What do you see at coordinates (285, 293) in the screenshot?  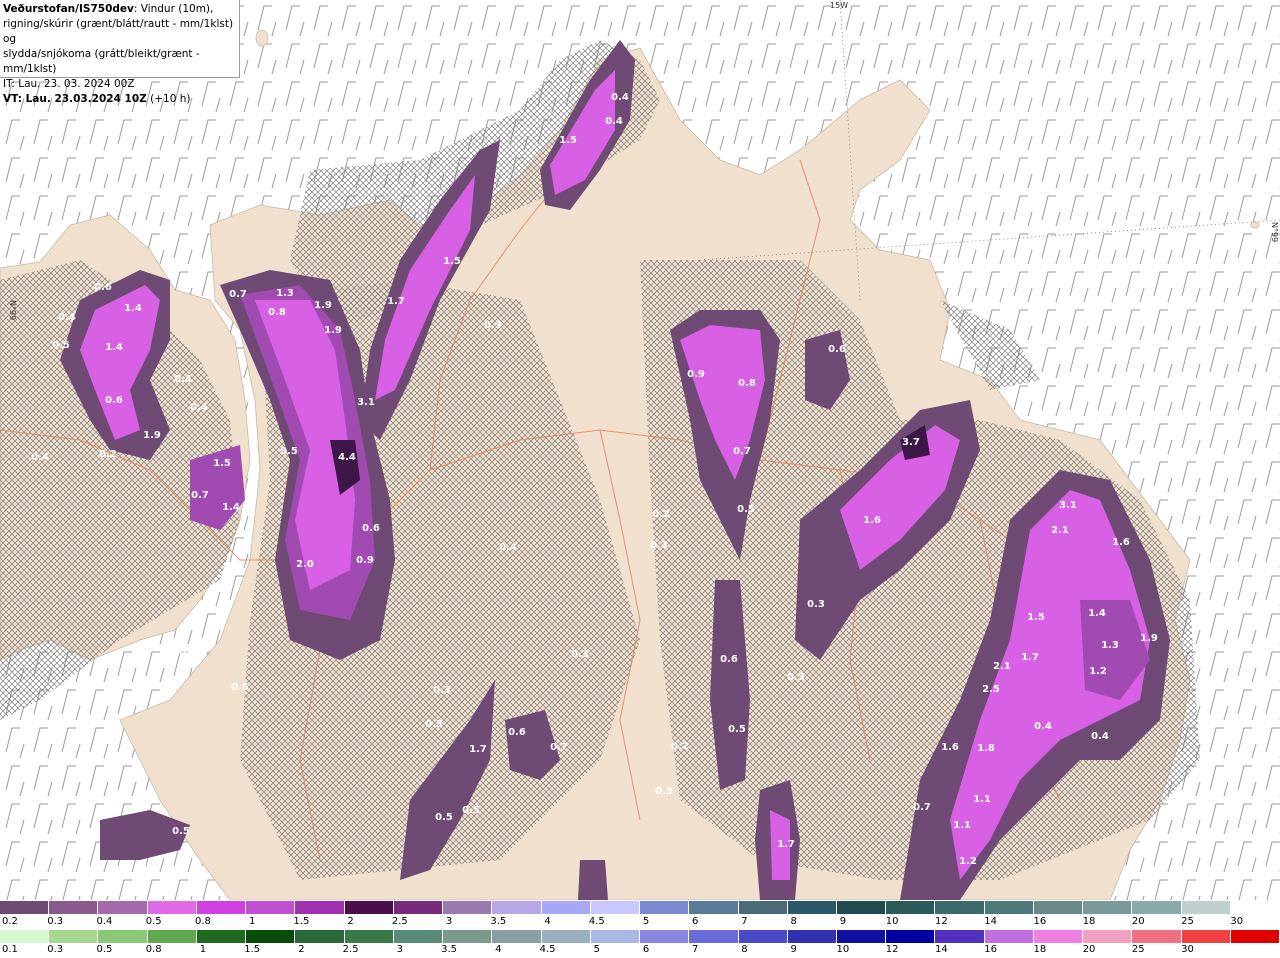 I see `precip-value-label: 1.3` at bounding box center [285, 293].